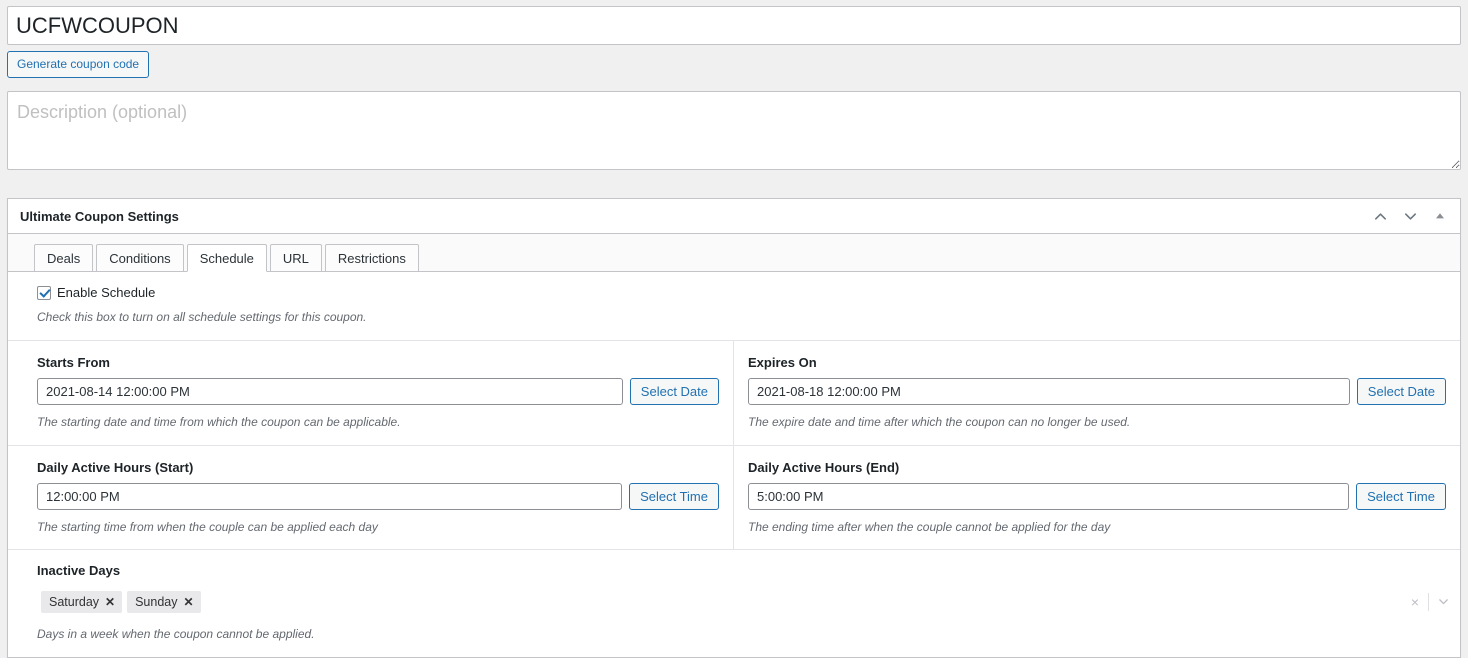 The height and width of the screenshot is (658, 1468). What do you see at coordinates (1415, 602) in the screenshot?
I see `clear-selection-icon: ×` at bounding box center [1415, 602].